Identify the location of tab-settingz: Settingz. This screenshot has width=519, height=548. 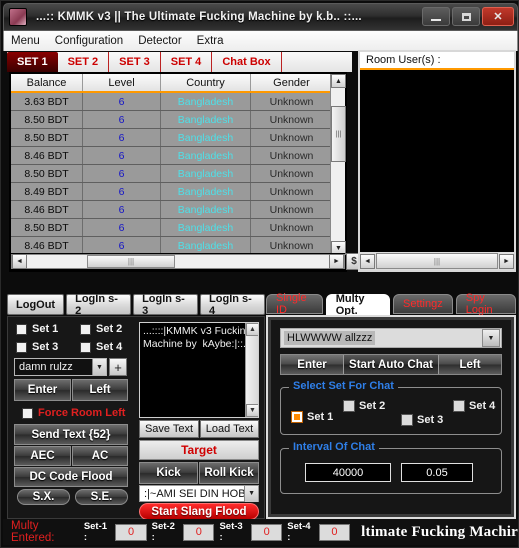
(422, 304).